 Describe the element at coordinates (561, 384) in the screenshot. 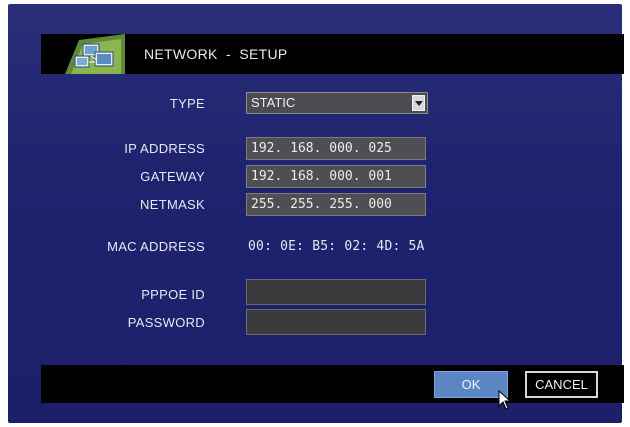

I see `cancel-button: CANCEL` at that location.